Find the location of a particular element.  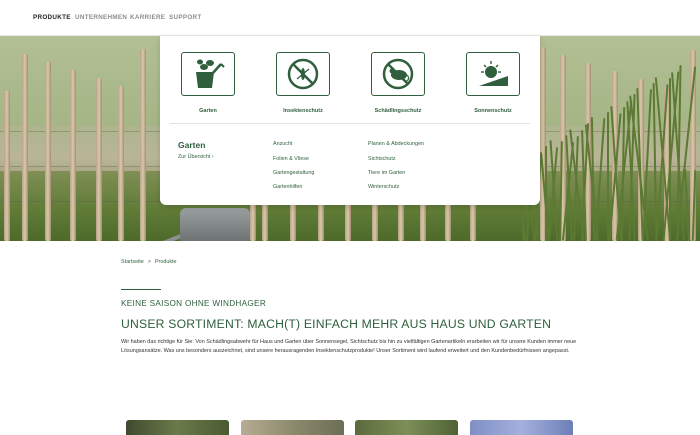

chevron-right-icon: › is located at coordinates (212, 157).